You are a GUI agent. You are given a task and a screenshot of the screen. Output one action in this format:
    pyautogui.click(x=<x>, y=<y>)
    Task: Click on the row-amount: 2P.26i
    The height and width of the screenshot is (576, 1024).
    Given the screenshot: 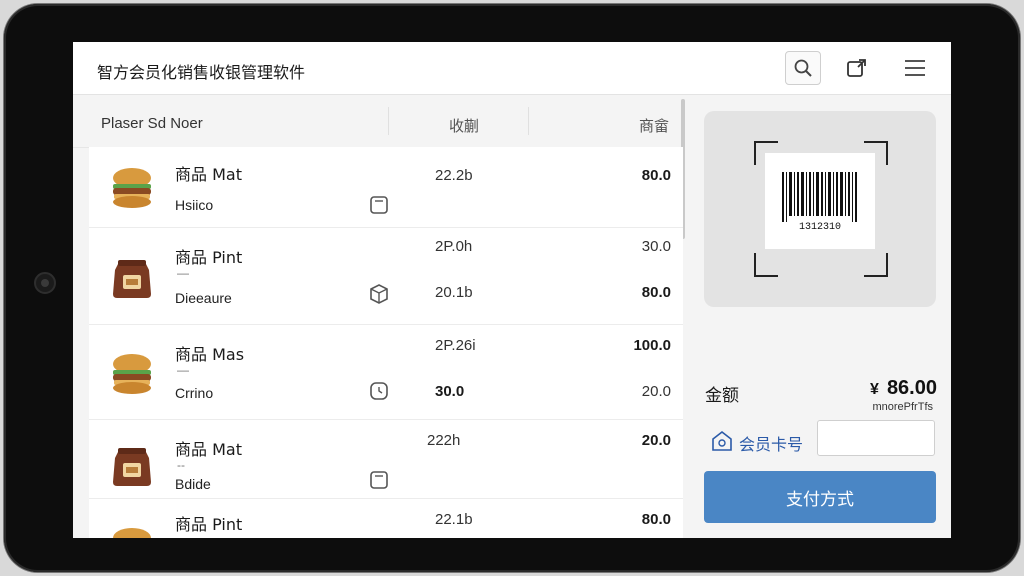 What is the action you would take?
    pyautogui.click(x=455, y=345)
    